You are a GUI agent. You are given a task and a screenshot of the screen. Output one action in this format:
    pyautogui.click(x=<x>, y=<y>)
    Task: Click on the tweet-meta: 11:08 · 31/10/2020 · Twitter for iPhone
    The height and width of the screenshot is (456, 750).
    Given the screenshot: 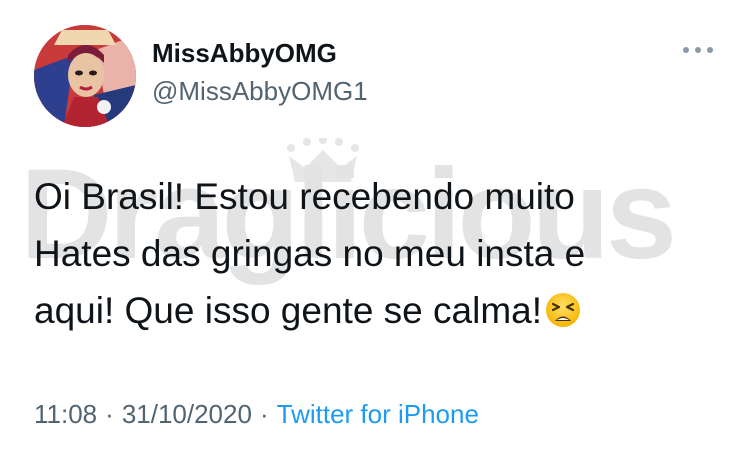 What is the action you would take?
    pyautogui.click(x=256, y=414)
    